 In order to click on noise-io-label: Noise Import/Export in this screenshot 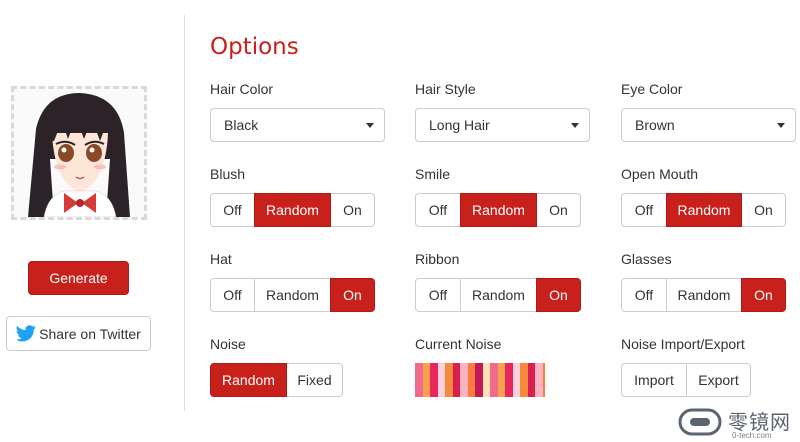, I will do `click(683, 344)`.